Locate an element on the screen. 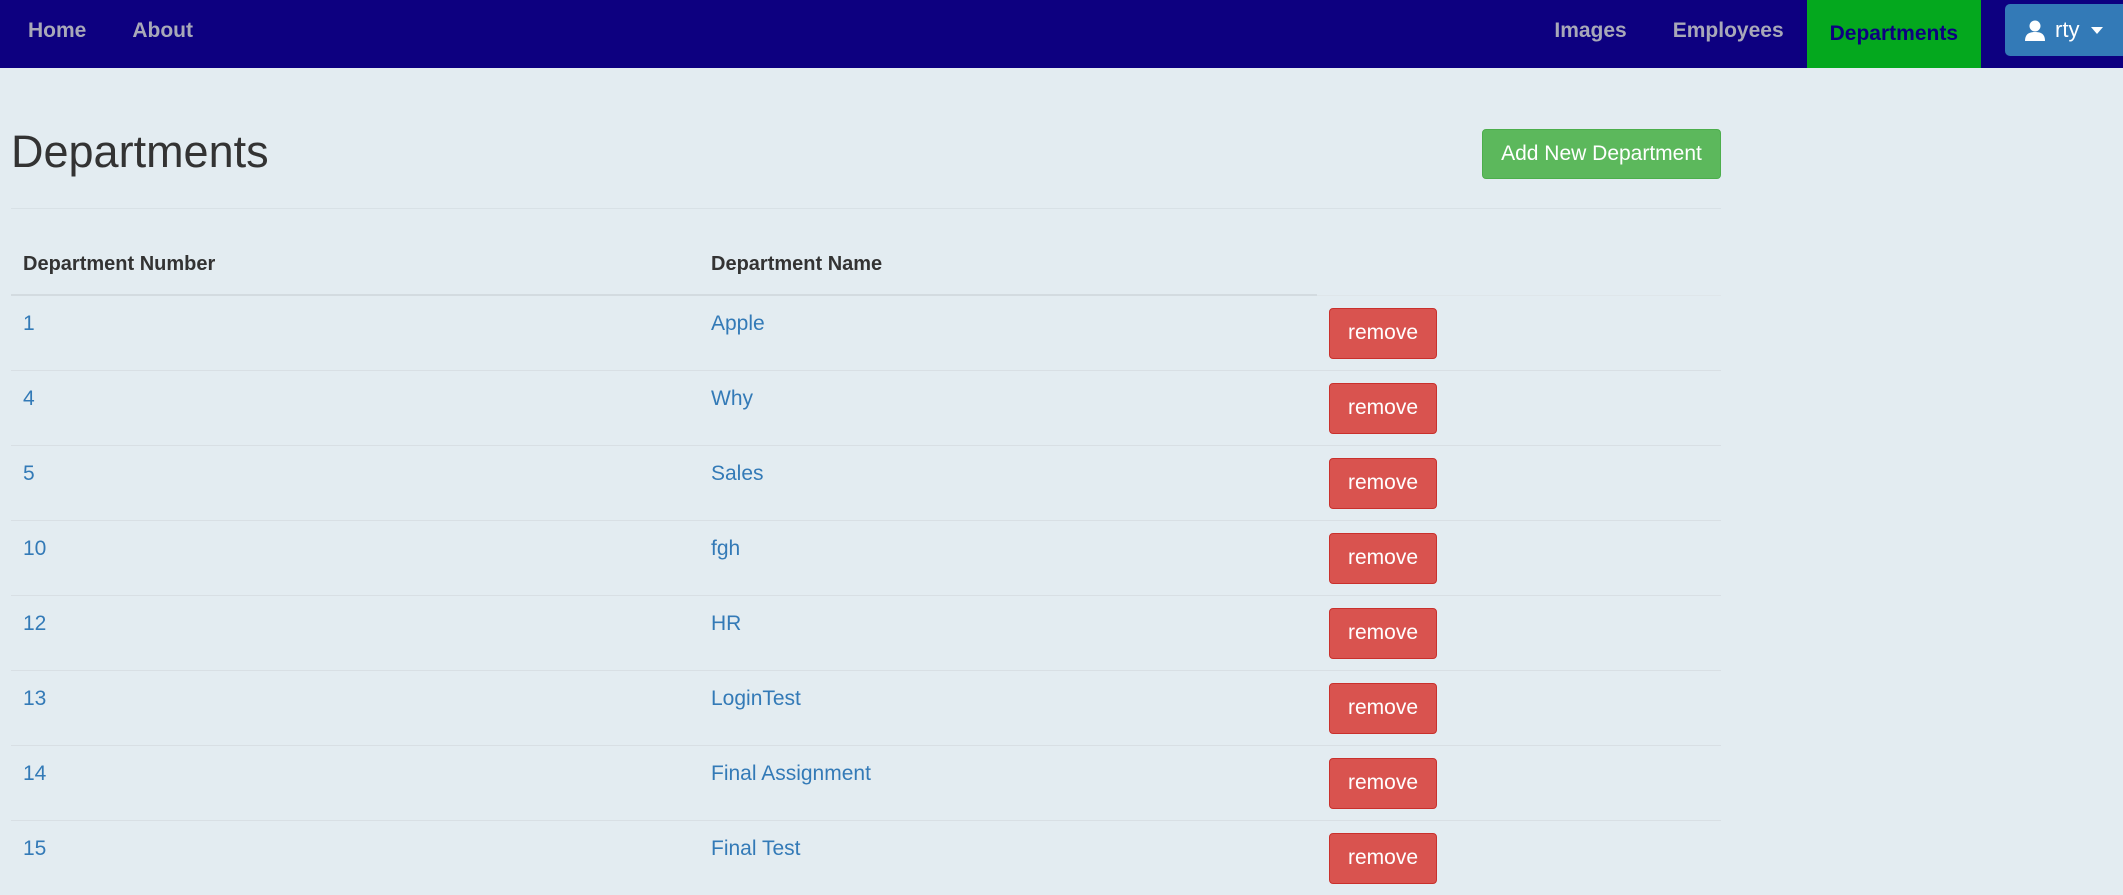 The image size is (2123, 895). department-number-link: 15 is located at coordinates (355, 857).